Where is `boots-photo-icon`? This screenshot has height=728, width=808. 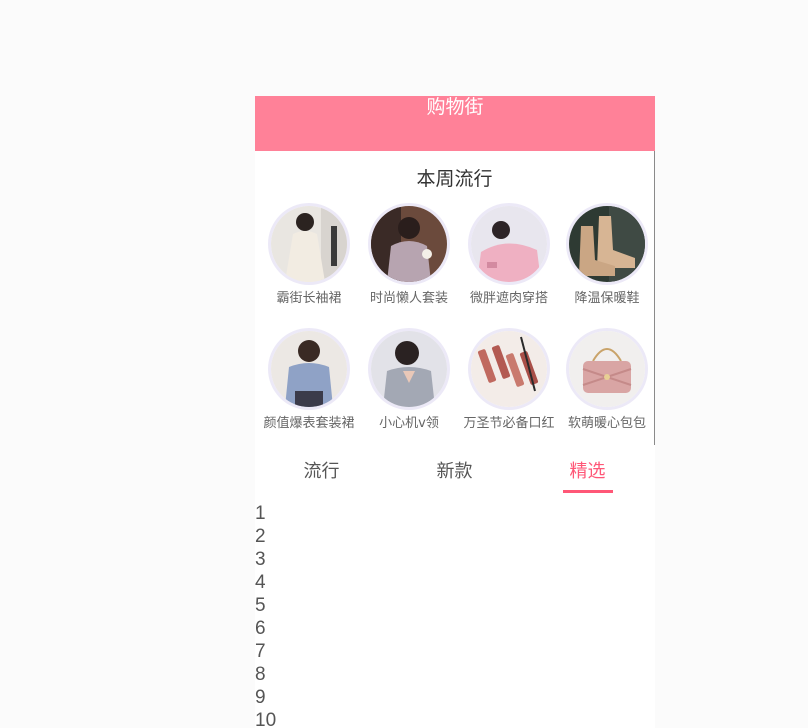
boots-photo-icon is located at coordinates (607, 244).